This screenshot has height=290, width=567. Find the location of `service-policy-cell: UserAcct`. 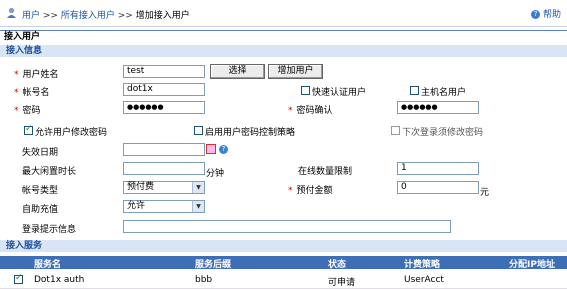

service-policy-cell: UserAcct is located at coordinates (424, 280).